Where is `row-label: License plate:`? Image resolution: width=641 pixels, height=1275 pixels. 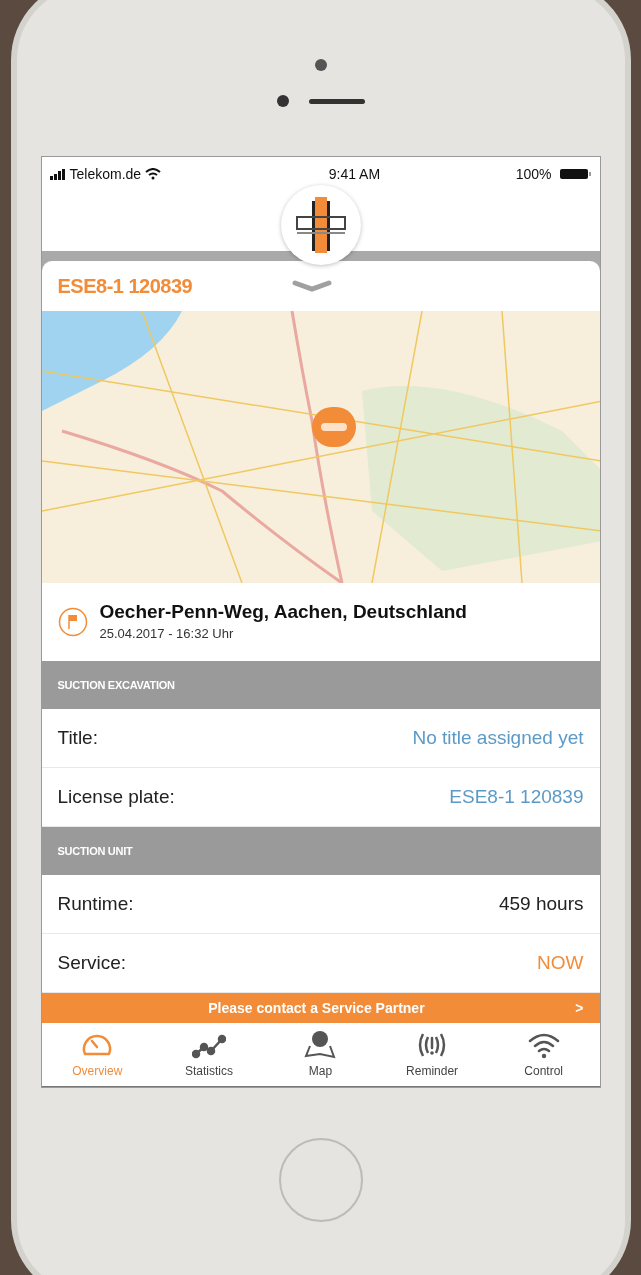 row-label: License plate: is located at coordinates (116, 796).